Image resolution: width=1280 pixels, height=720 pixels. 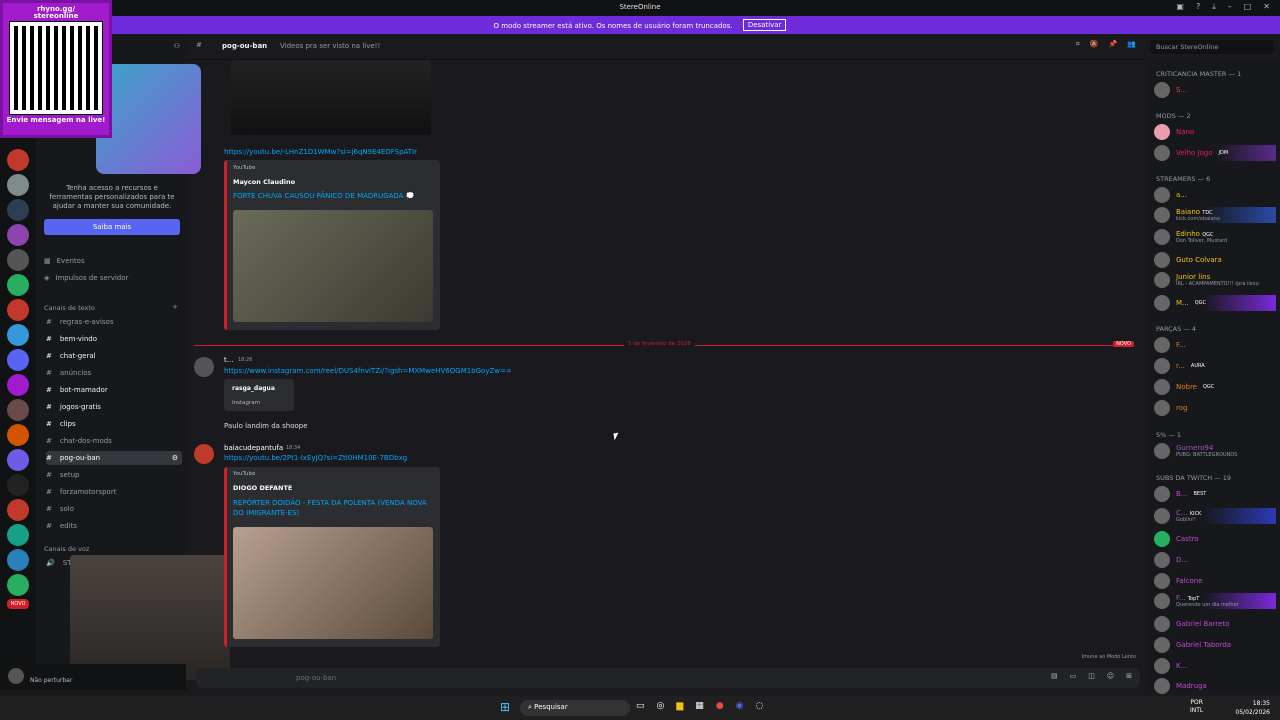 What do you see at coordinates (699, 706) in the screenshot?
I see `store-icon: ▦` at bounding box center [699, 706].